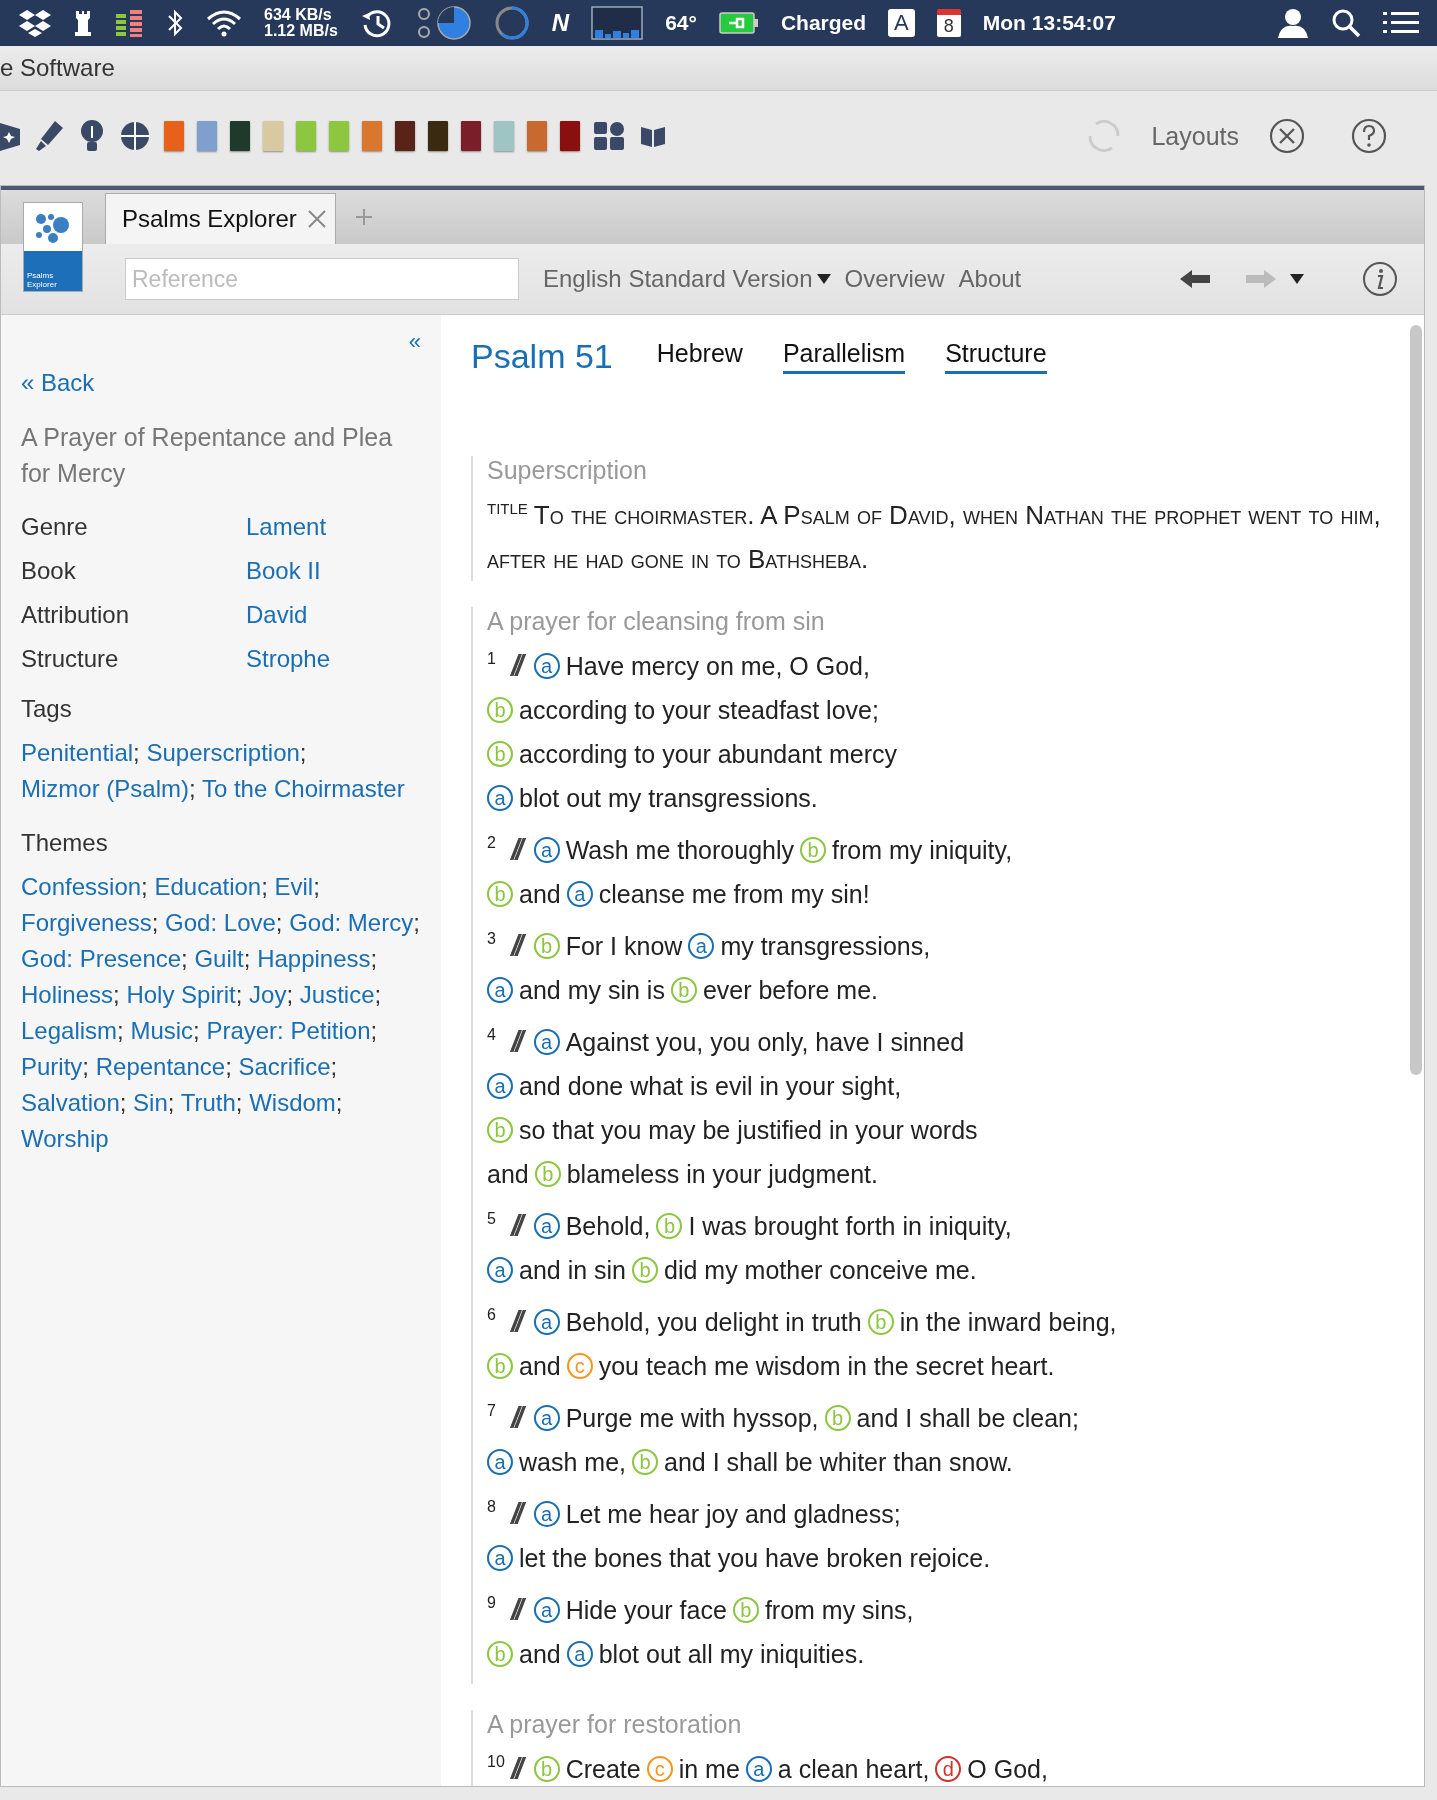 This screenshot has width=1437, height=1800. I want to click on theme-link: Justice, so click(337, 994).